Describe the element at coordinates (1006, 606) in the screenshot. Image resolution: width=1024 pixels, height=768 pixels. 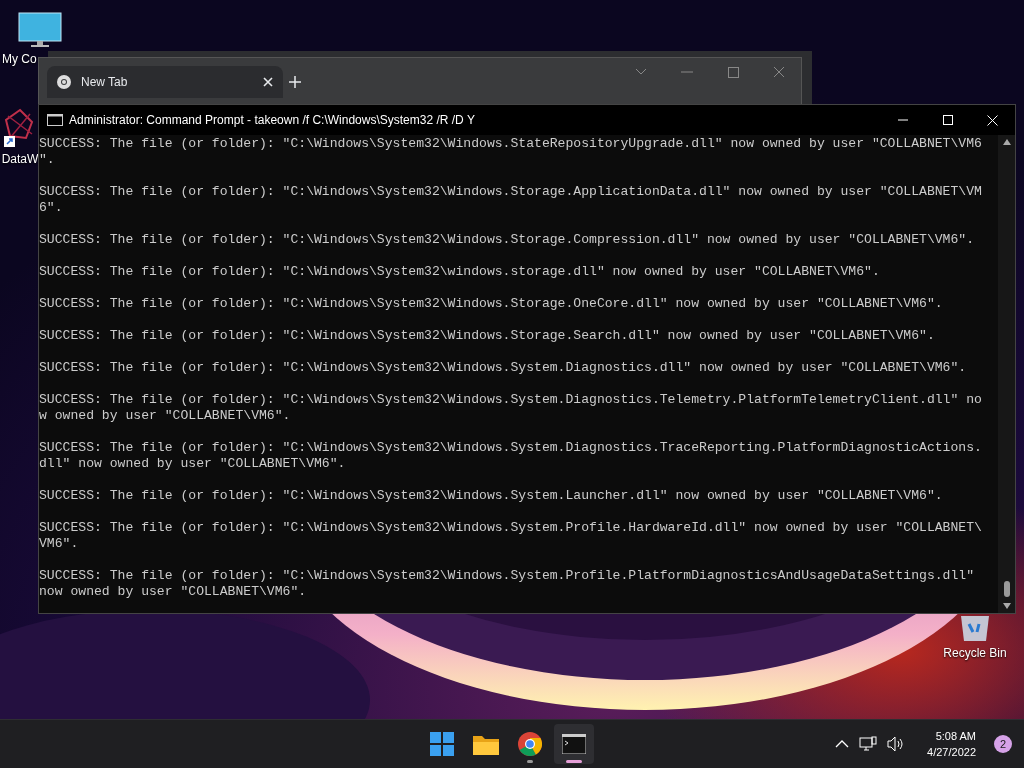
I see `scroll-down-icon` at that location.